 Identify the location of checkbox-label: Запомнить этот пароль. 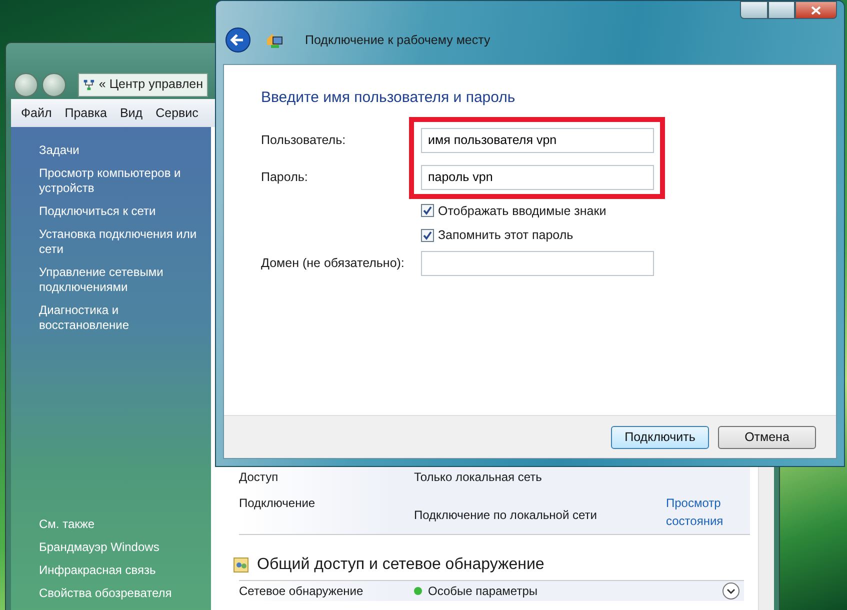
(506, 235).